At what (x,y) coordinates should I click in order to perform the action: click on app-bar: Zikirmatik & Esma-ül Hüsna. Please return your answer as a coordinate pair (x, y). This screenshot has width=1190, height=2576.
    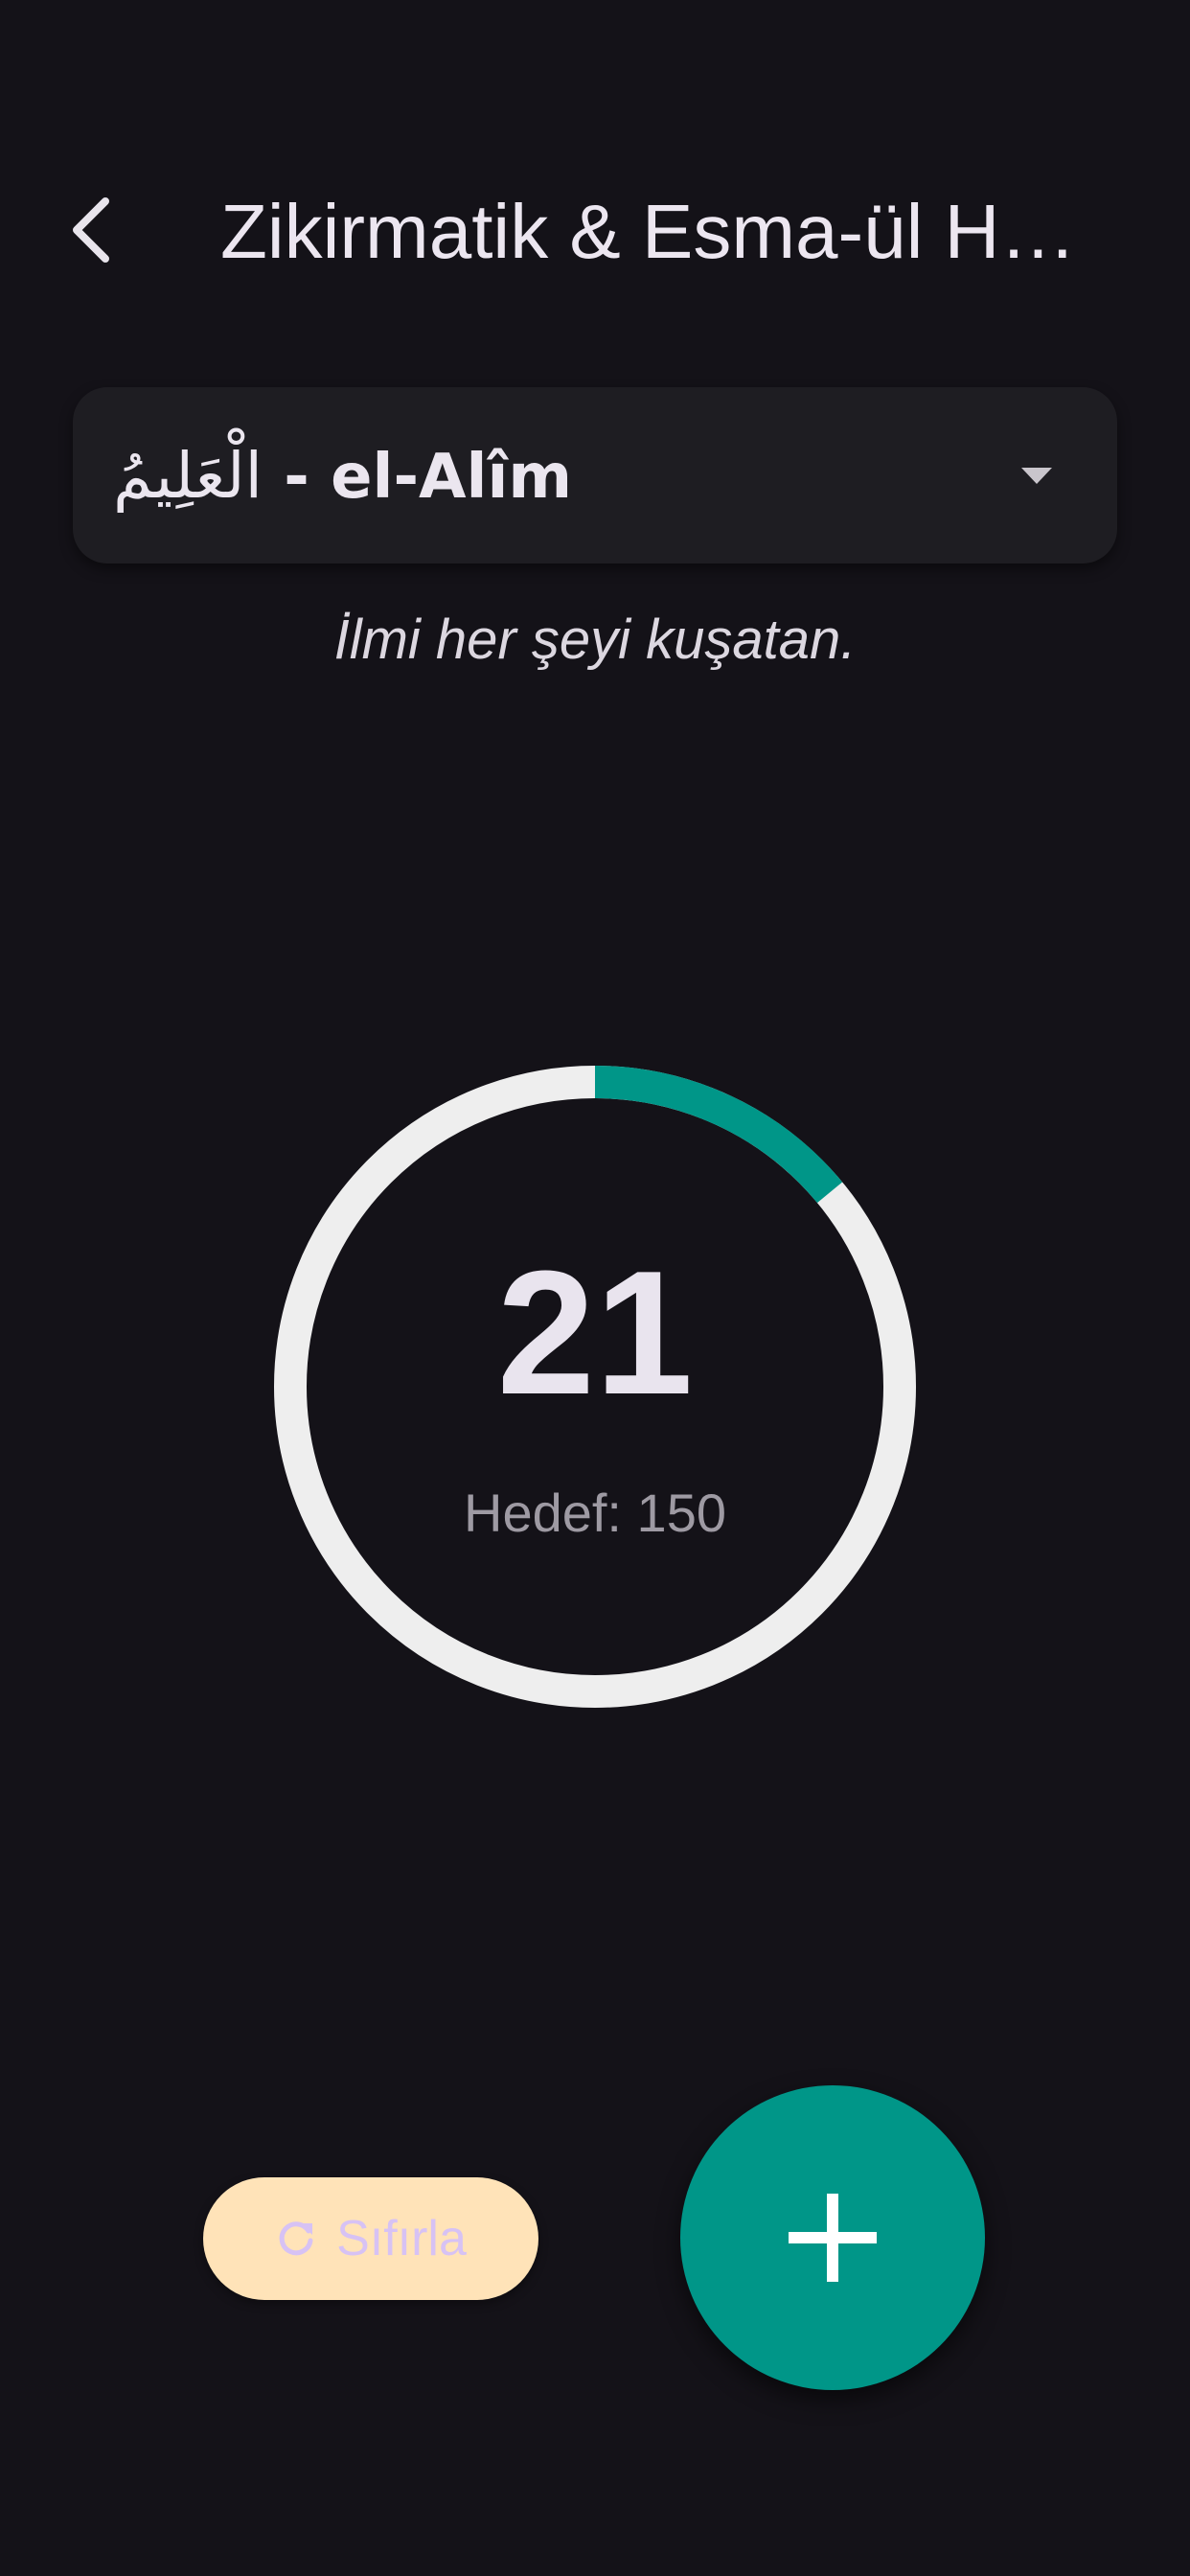
    Looking at the image, I should click on (595, 230).